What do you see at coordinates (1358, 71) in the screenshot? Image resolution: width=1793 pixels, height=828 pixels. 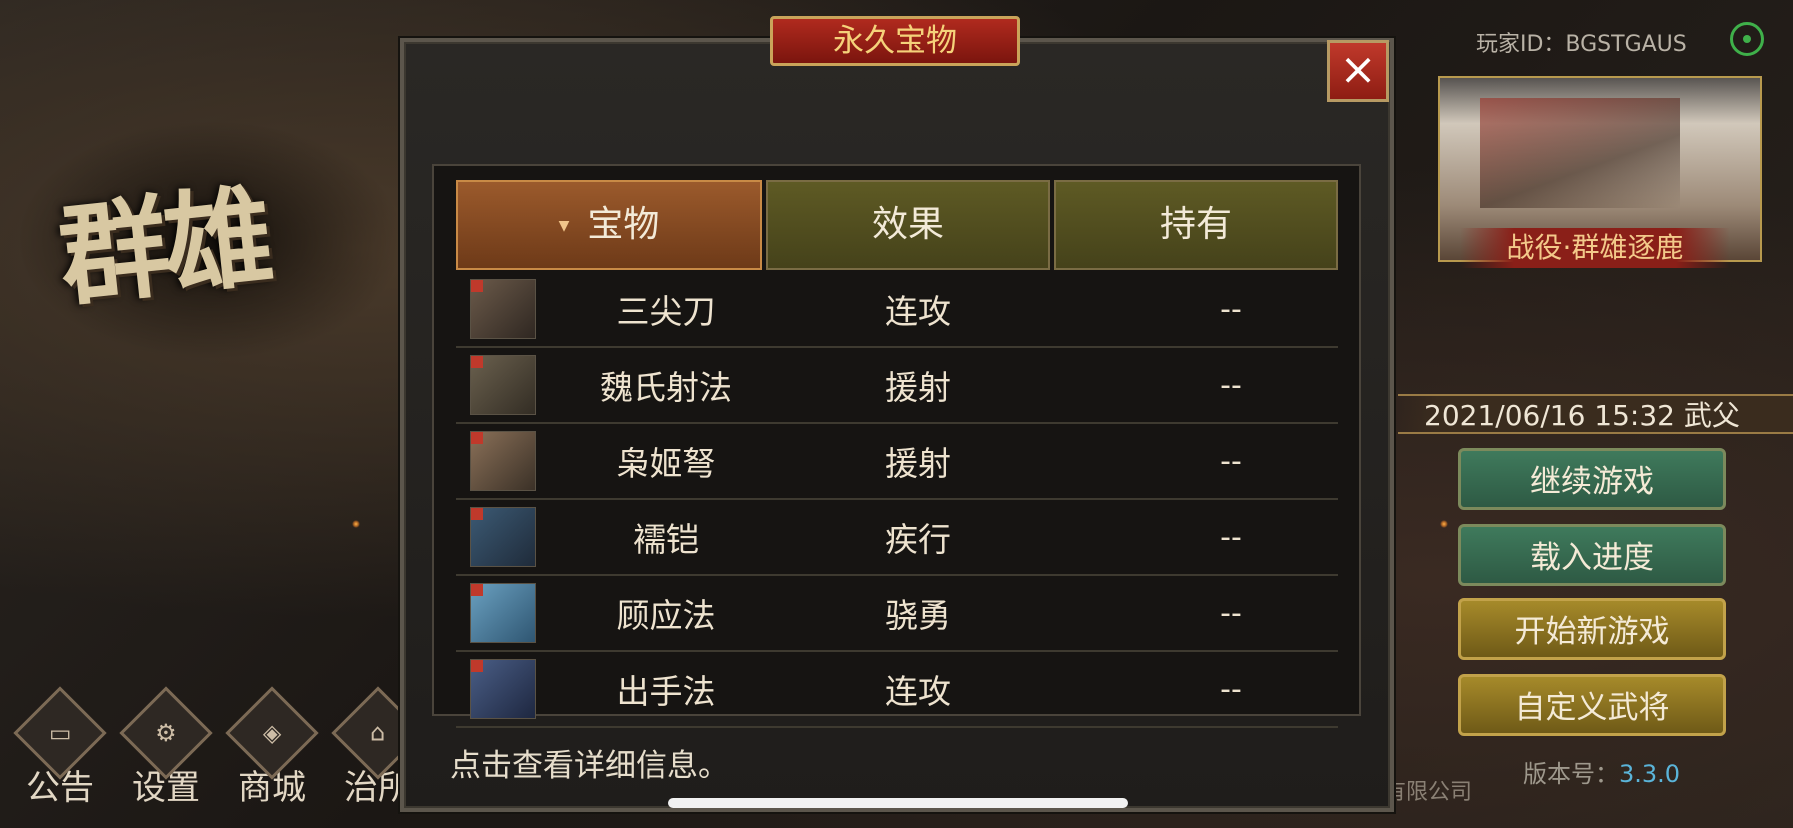 I see `close-button: ×` at bounding box center [1358, 71].